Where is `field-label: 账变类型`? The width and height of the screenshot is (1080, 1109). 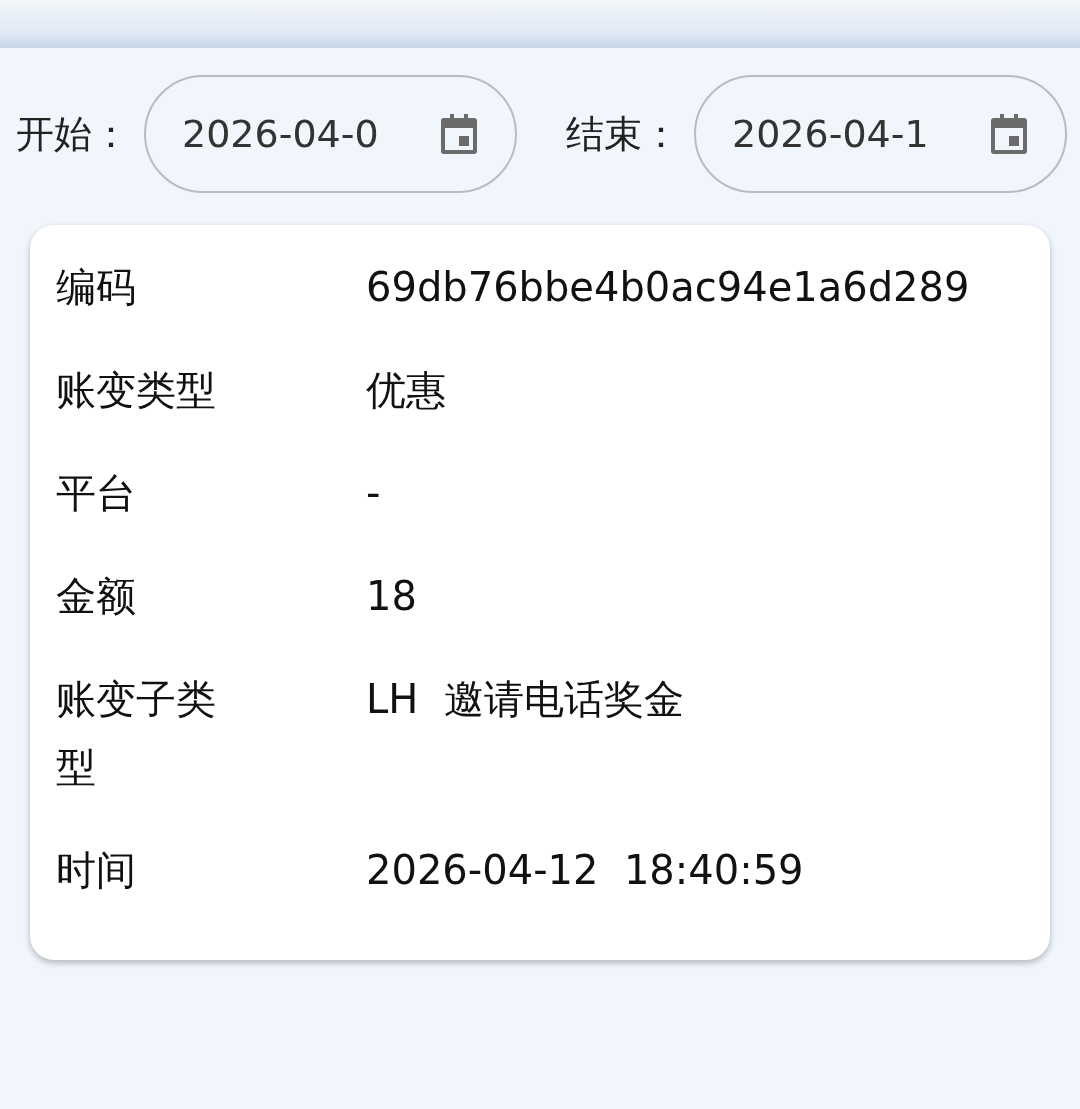 field-label: 账变类型 is located at coordinates (136, 390).